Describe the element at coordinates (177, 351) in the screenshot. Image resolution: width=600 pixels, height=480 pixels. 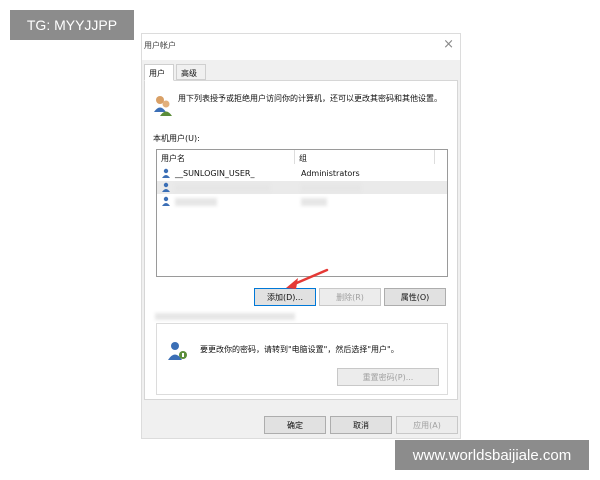
I see `user-password-icon` at that location.